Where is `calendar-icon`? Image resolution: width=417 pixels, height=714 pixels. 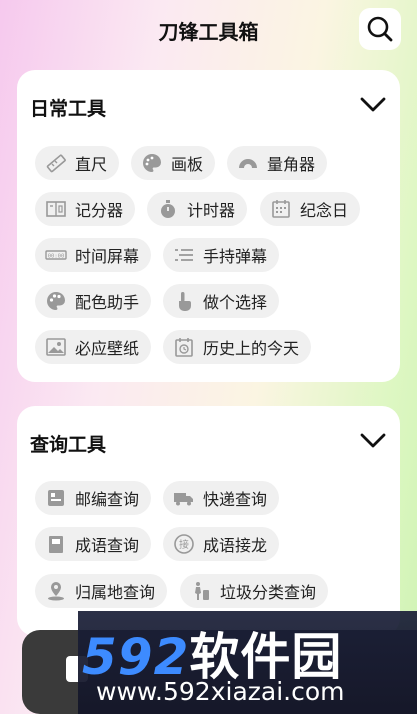
calendar-icon is located at coordinates (281, 209).